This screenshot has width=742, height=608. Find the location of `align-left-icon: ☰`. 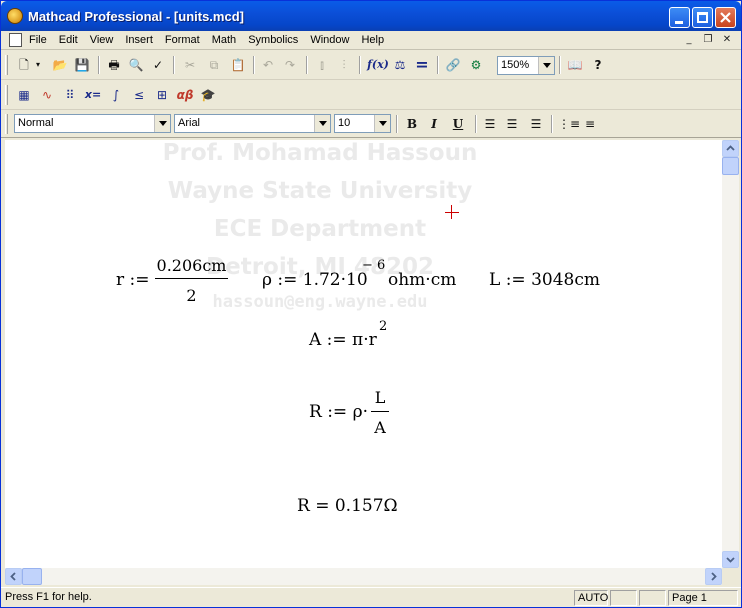

align-left-icon: ☰ is located at coordinates (490, 124).